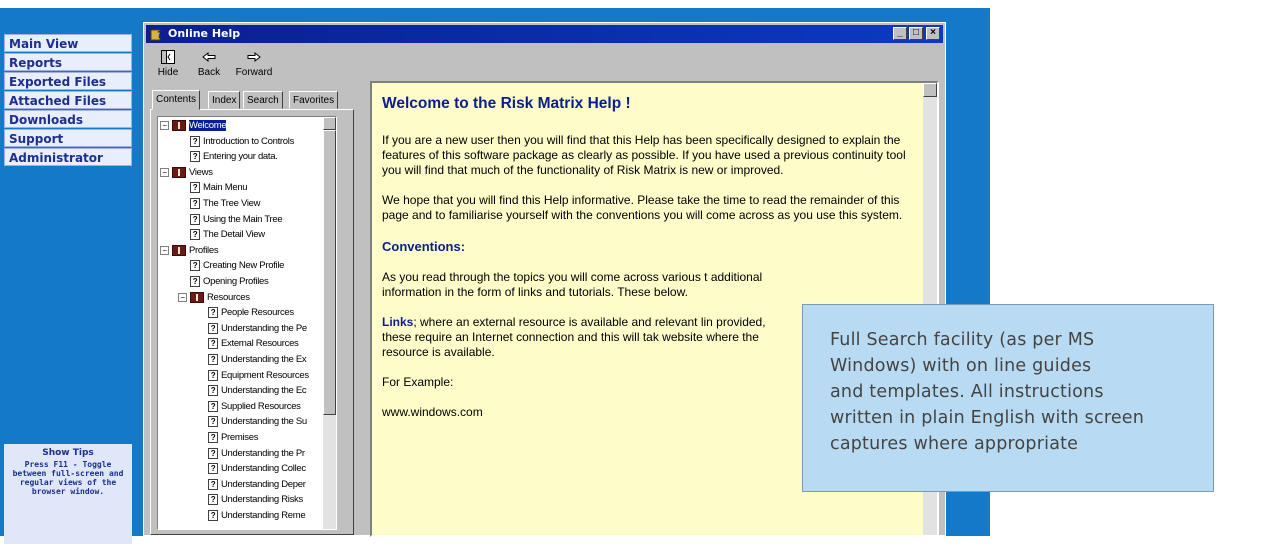 This screenshot has height=544, width=1270. I want to click on tree-scrollbar, so click(329, 323).